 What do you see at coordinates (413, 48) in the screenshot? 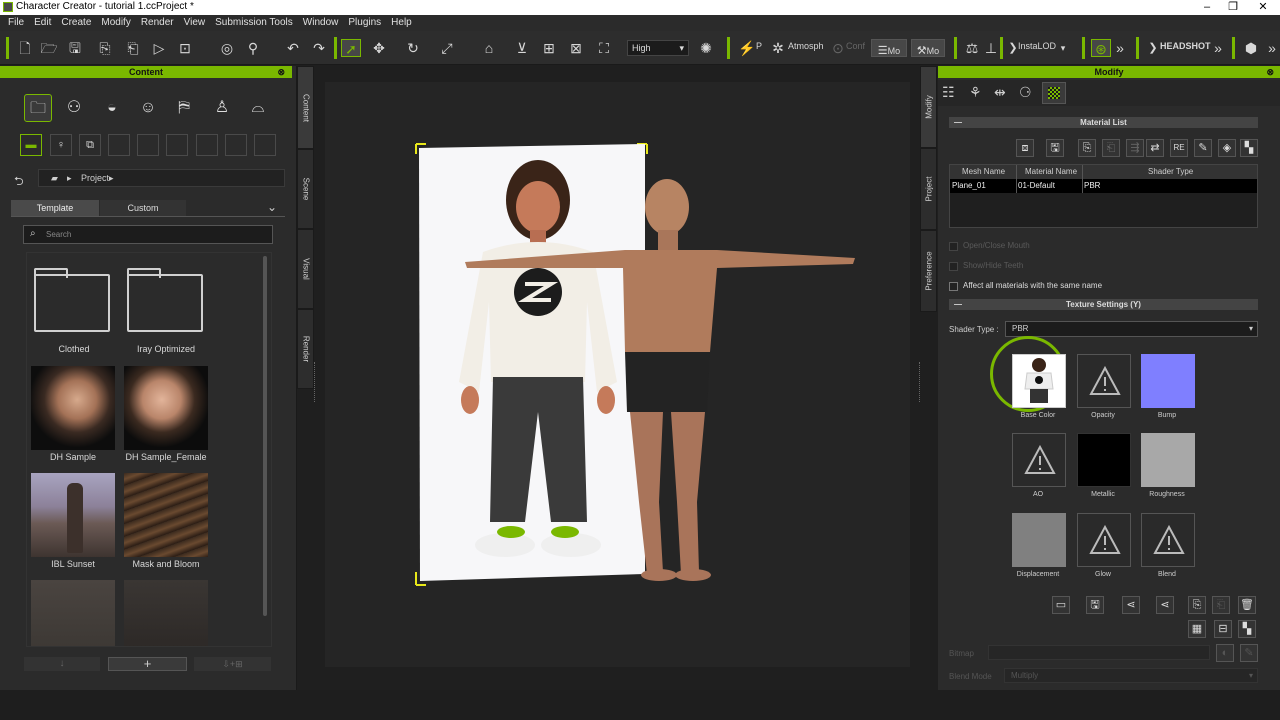
I see `rotate-tool-icon: ↻` at bounding box center [413, 48].